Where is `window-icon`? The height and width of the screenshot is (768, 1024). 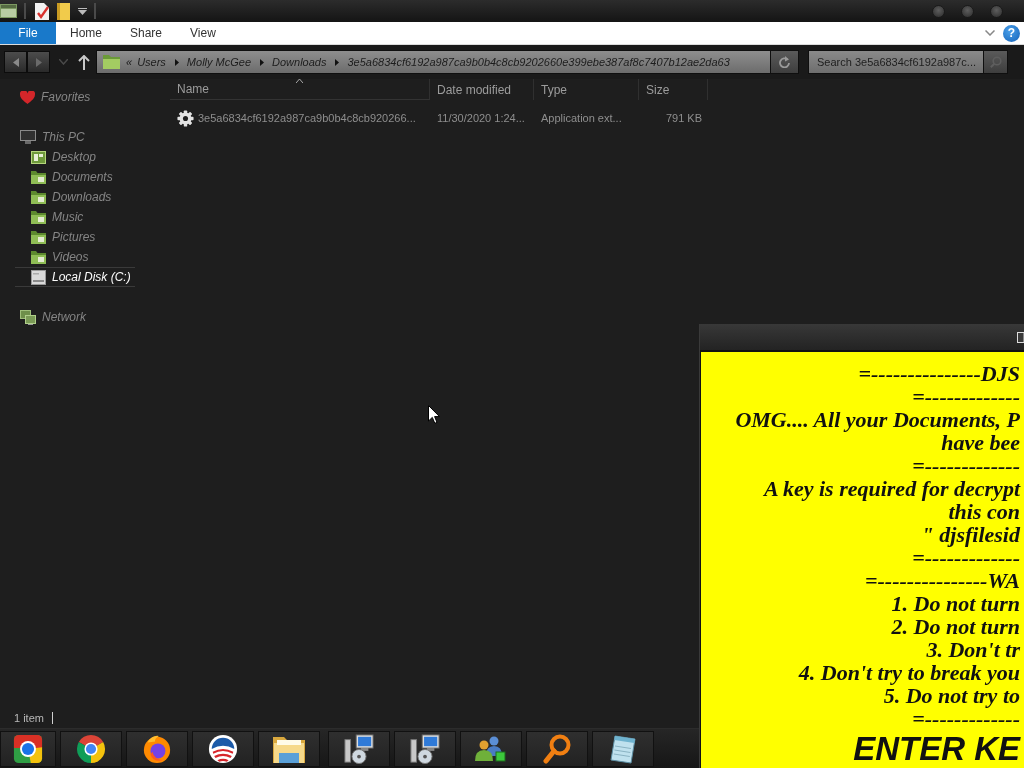 window-icon is located at coordinates (8, 11).